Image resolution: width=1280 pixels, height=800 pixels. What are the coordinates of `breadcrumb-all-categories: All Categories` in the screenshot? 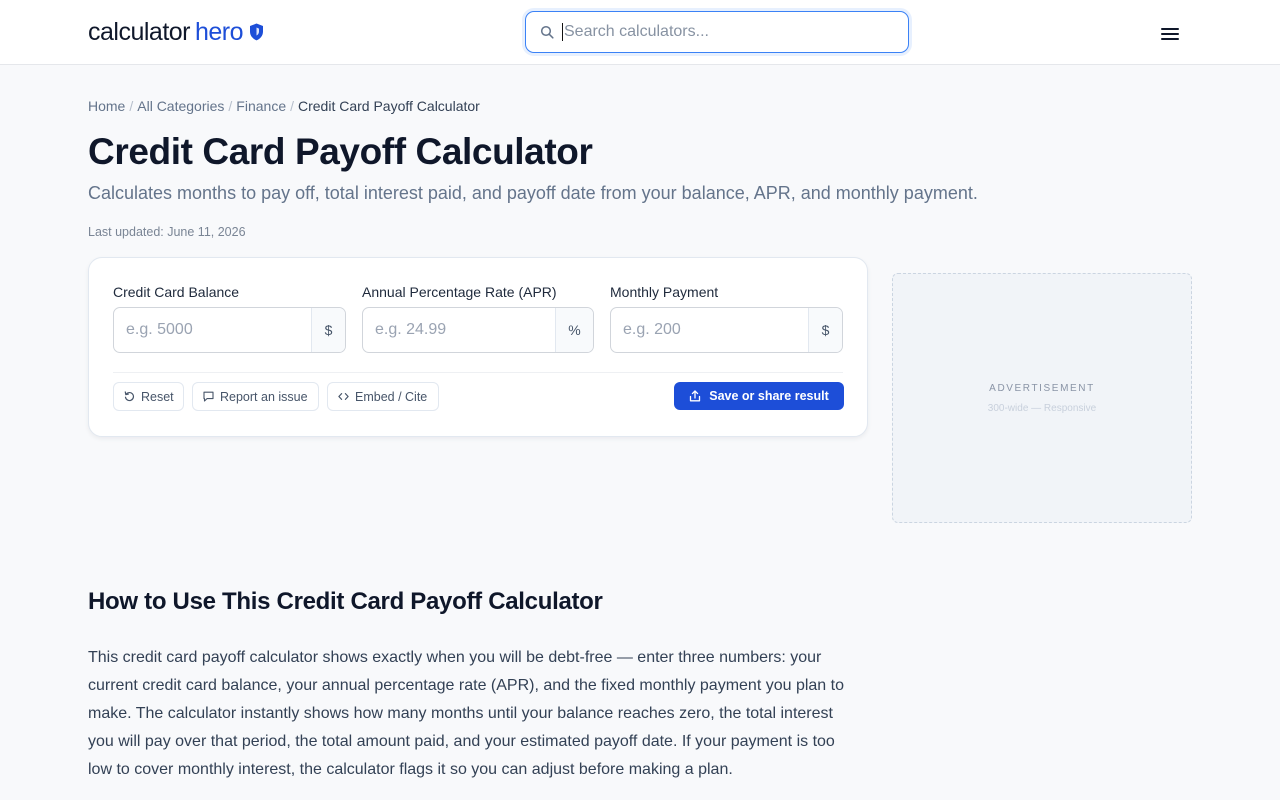 It's located at (180, 106).